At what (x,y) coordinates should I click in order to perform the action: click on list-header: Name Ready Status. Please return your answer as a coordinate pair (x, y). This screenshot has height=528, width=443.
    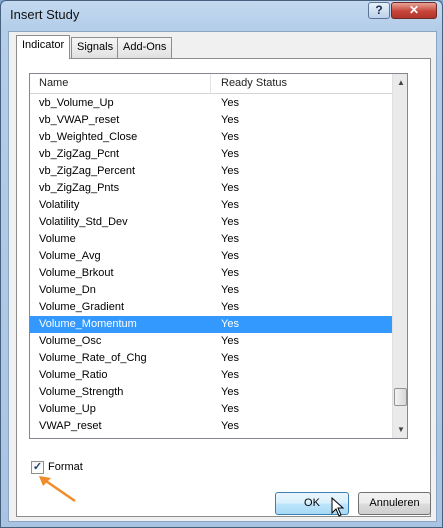
    Looking at the image, I should click on (211, 84).